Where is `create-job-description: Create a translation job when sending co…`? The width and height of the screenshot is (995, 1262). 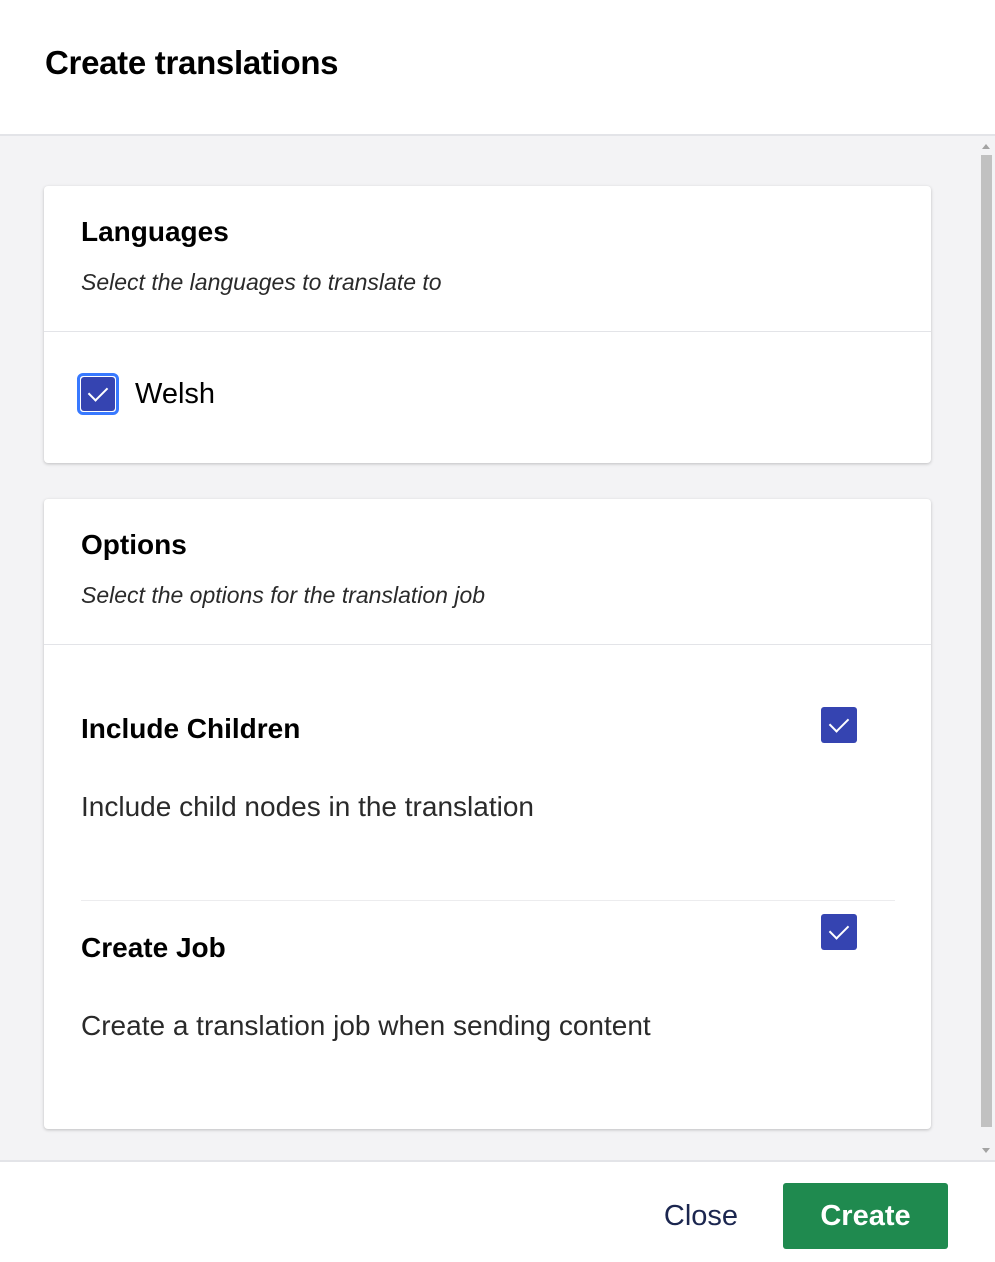
create-job-description: Create a translation job when sending co… is located at coordinates (366, 1025).